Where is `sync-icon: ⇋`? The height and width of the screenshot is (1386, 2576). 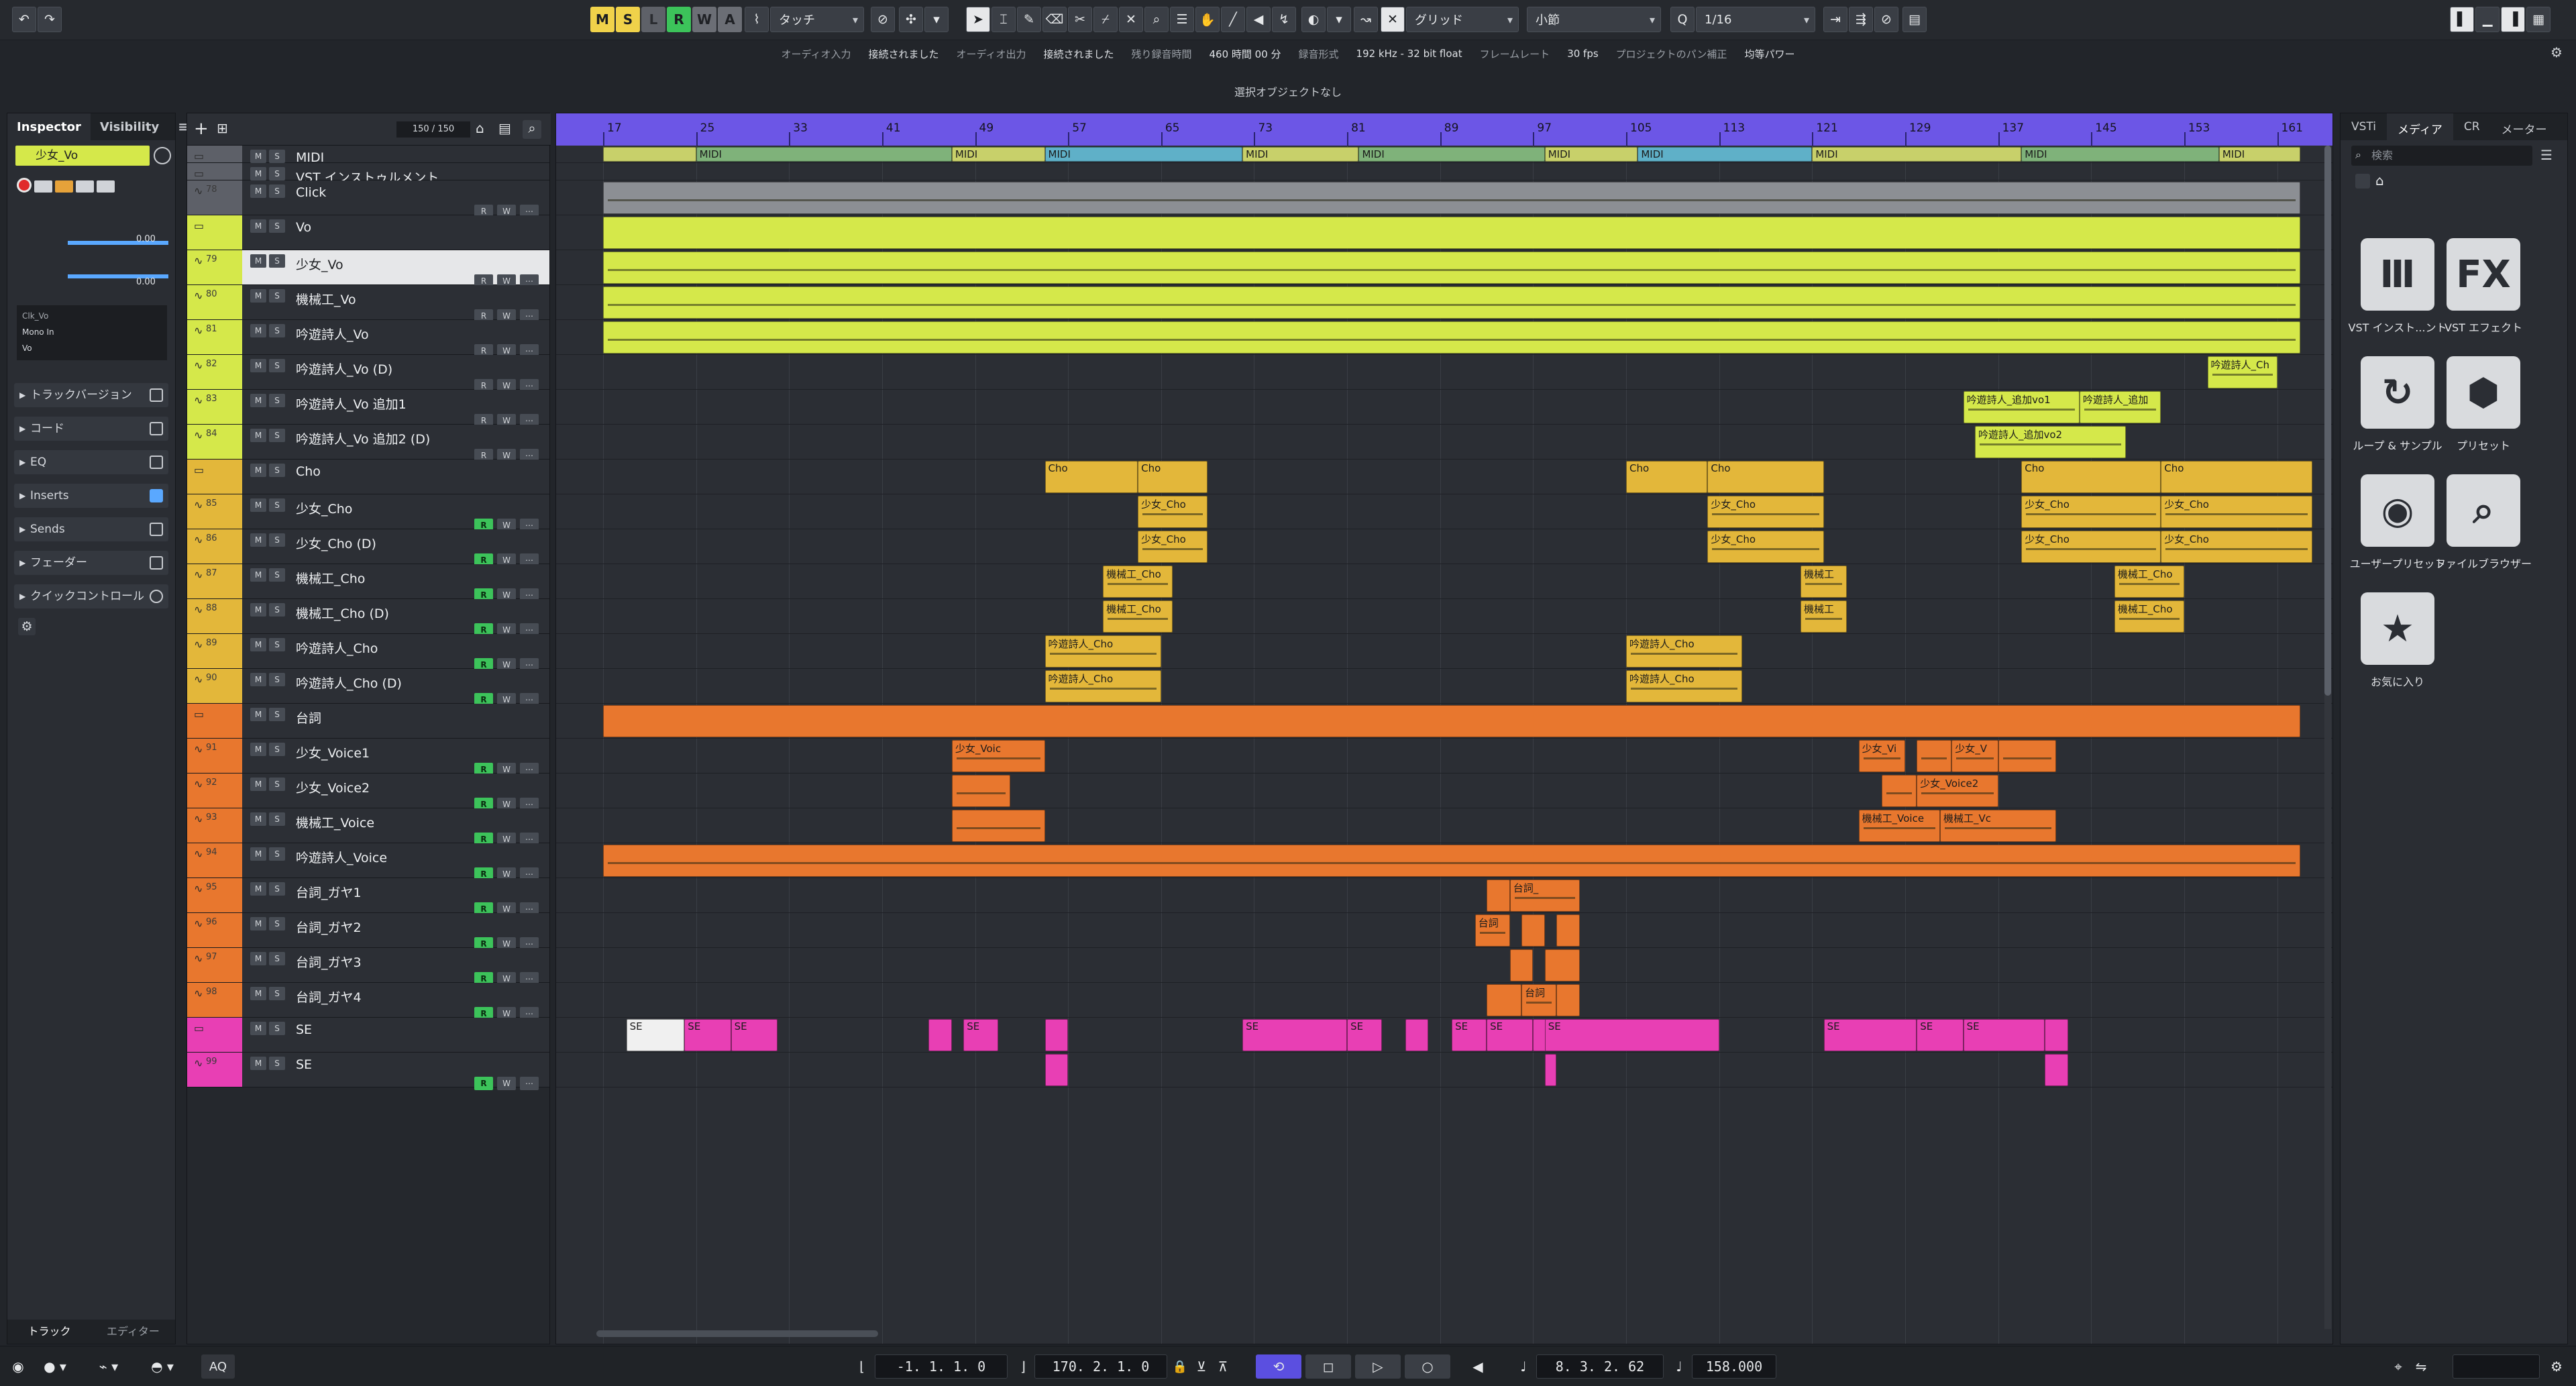 sync-icon: ⇋ is located at coordinates (2421, 1366).